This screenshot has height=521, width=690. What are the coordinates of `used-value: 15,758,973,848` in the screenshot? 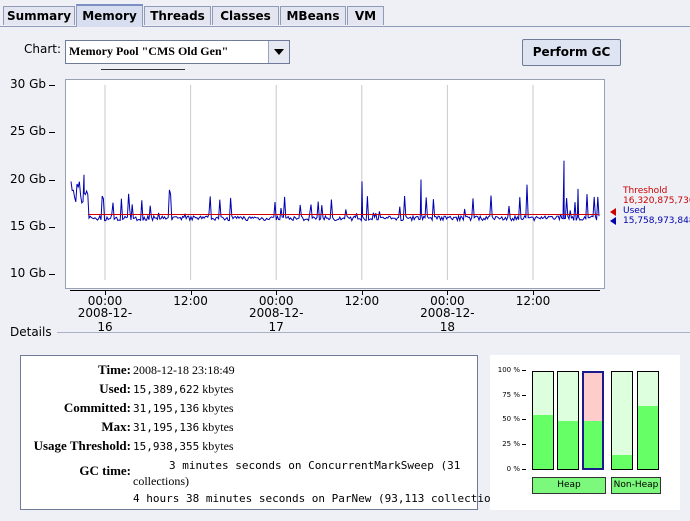 It's located at (656, 221).